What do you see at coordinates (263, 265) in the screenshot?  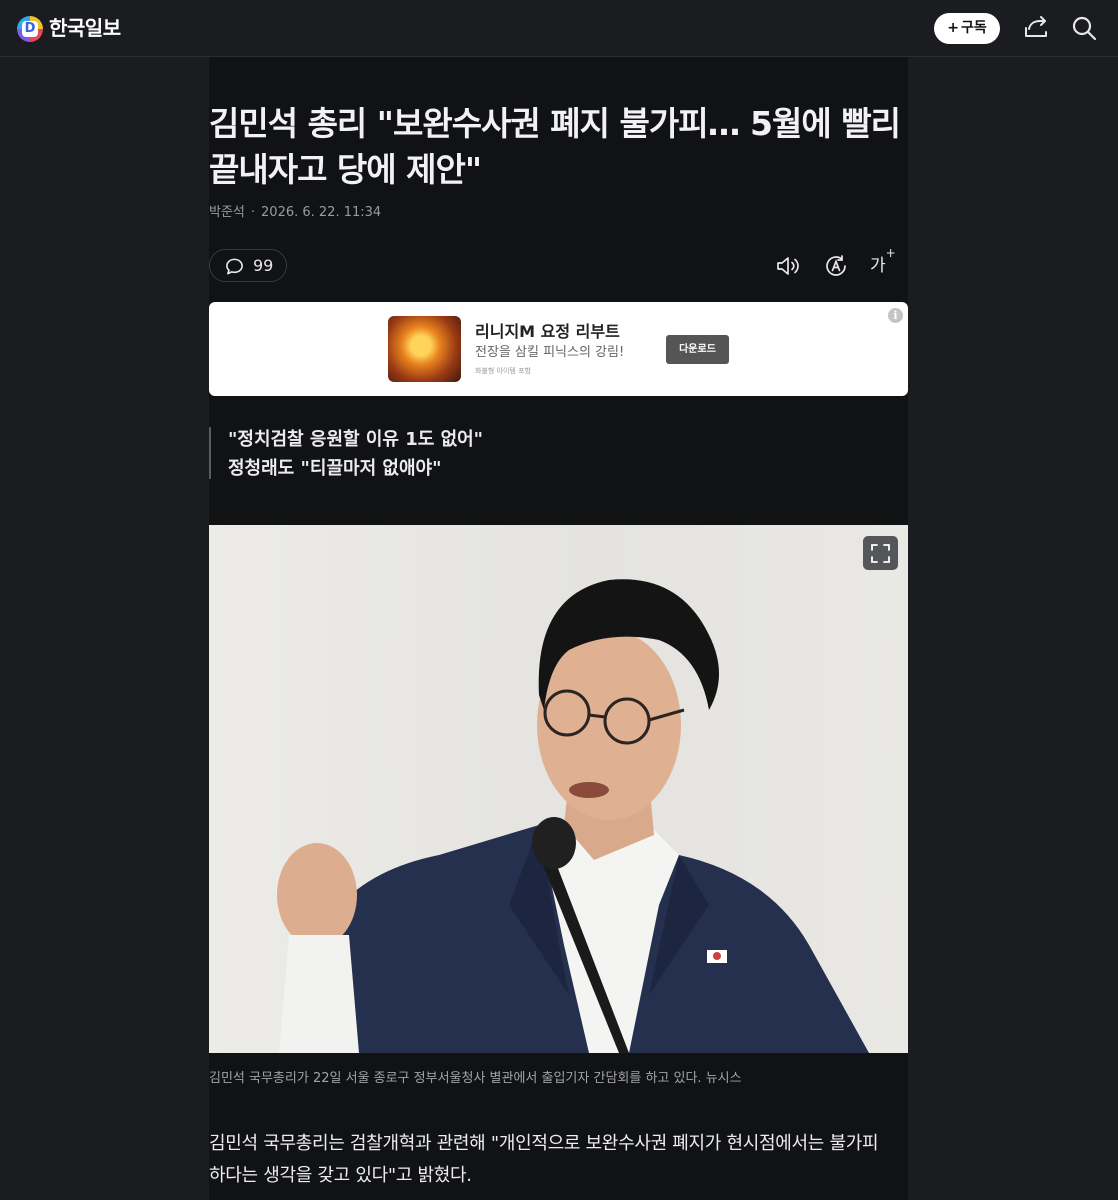 I see `comment-count: 99` at bounding box center [263, 265].